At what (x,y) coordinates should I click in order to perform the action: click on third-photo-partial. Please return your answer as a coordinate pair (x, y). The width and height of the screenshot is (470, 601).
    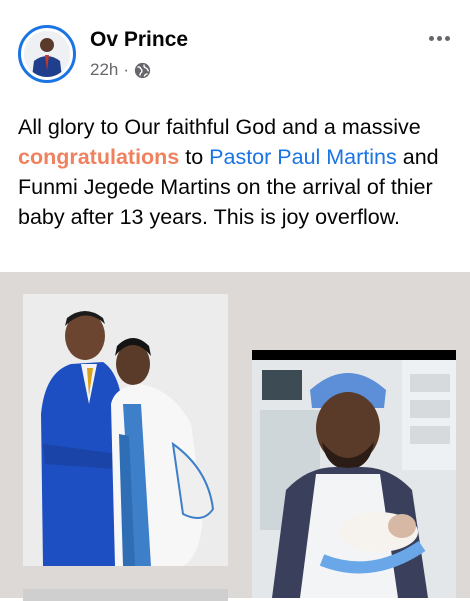
    Looking at the image, I should click on (125, 595).